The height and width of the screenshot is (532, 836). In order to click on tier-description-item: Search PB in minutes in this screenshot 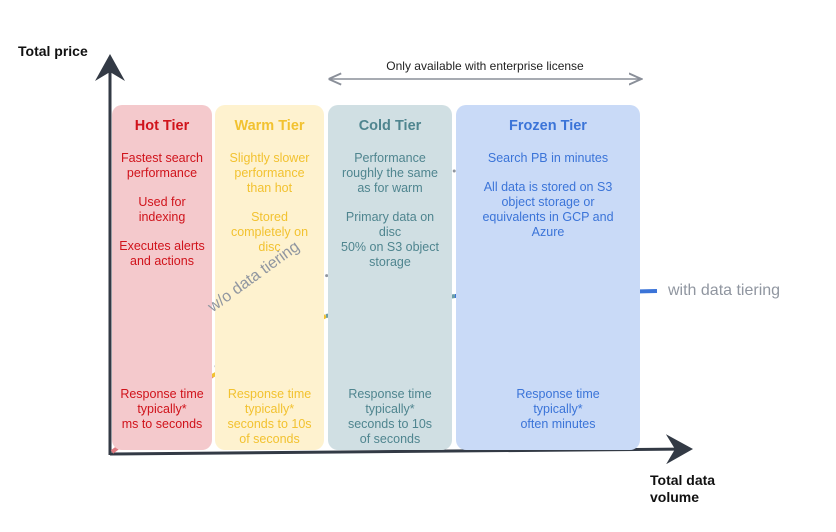, I will do `click(548, 158)`.